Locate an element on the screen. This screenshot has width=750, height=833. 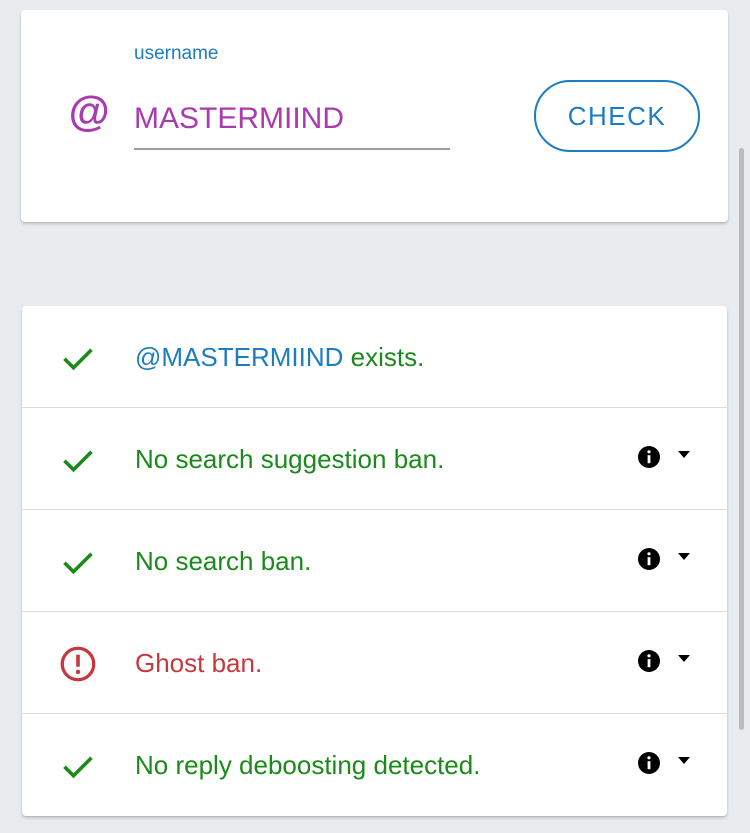
result-text: No search ban. is located at coordinates (223, 561).